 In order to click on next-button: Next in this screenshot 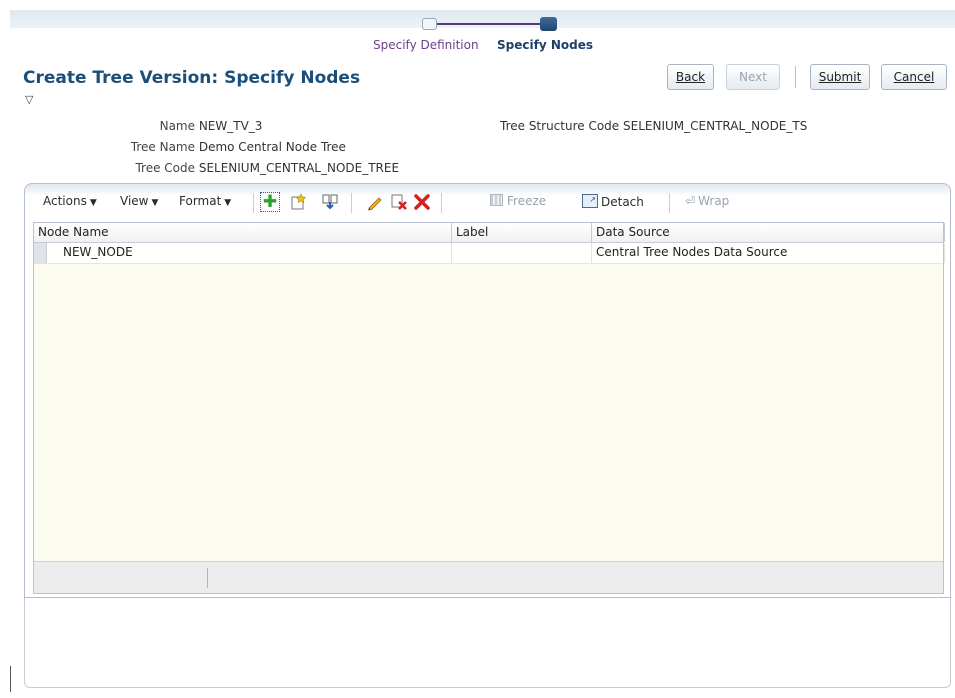, I will do `click(753, 77)`.